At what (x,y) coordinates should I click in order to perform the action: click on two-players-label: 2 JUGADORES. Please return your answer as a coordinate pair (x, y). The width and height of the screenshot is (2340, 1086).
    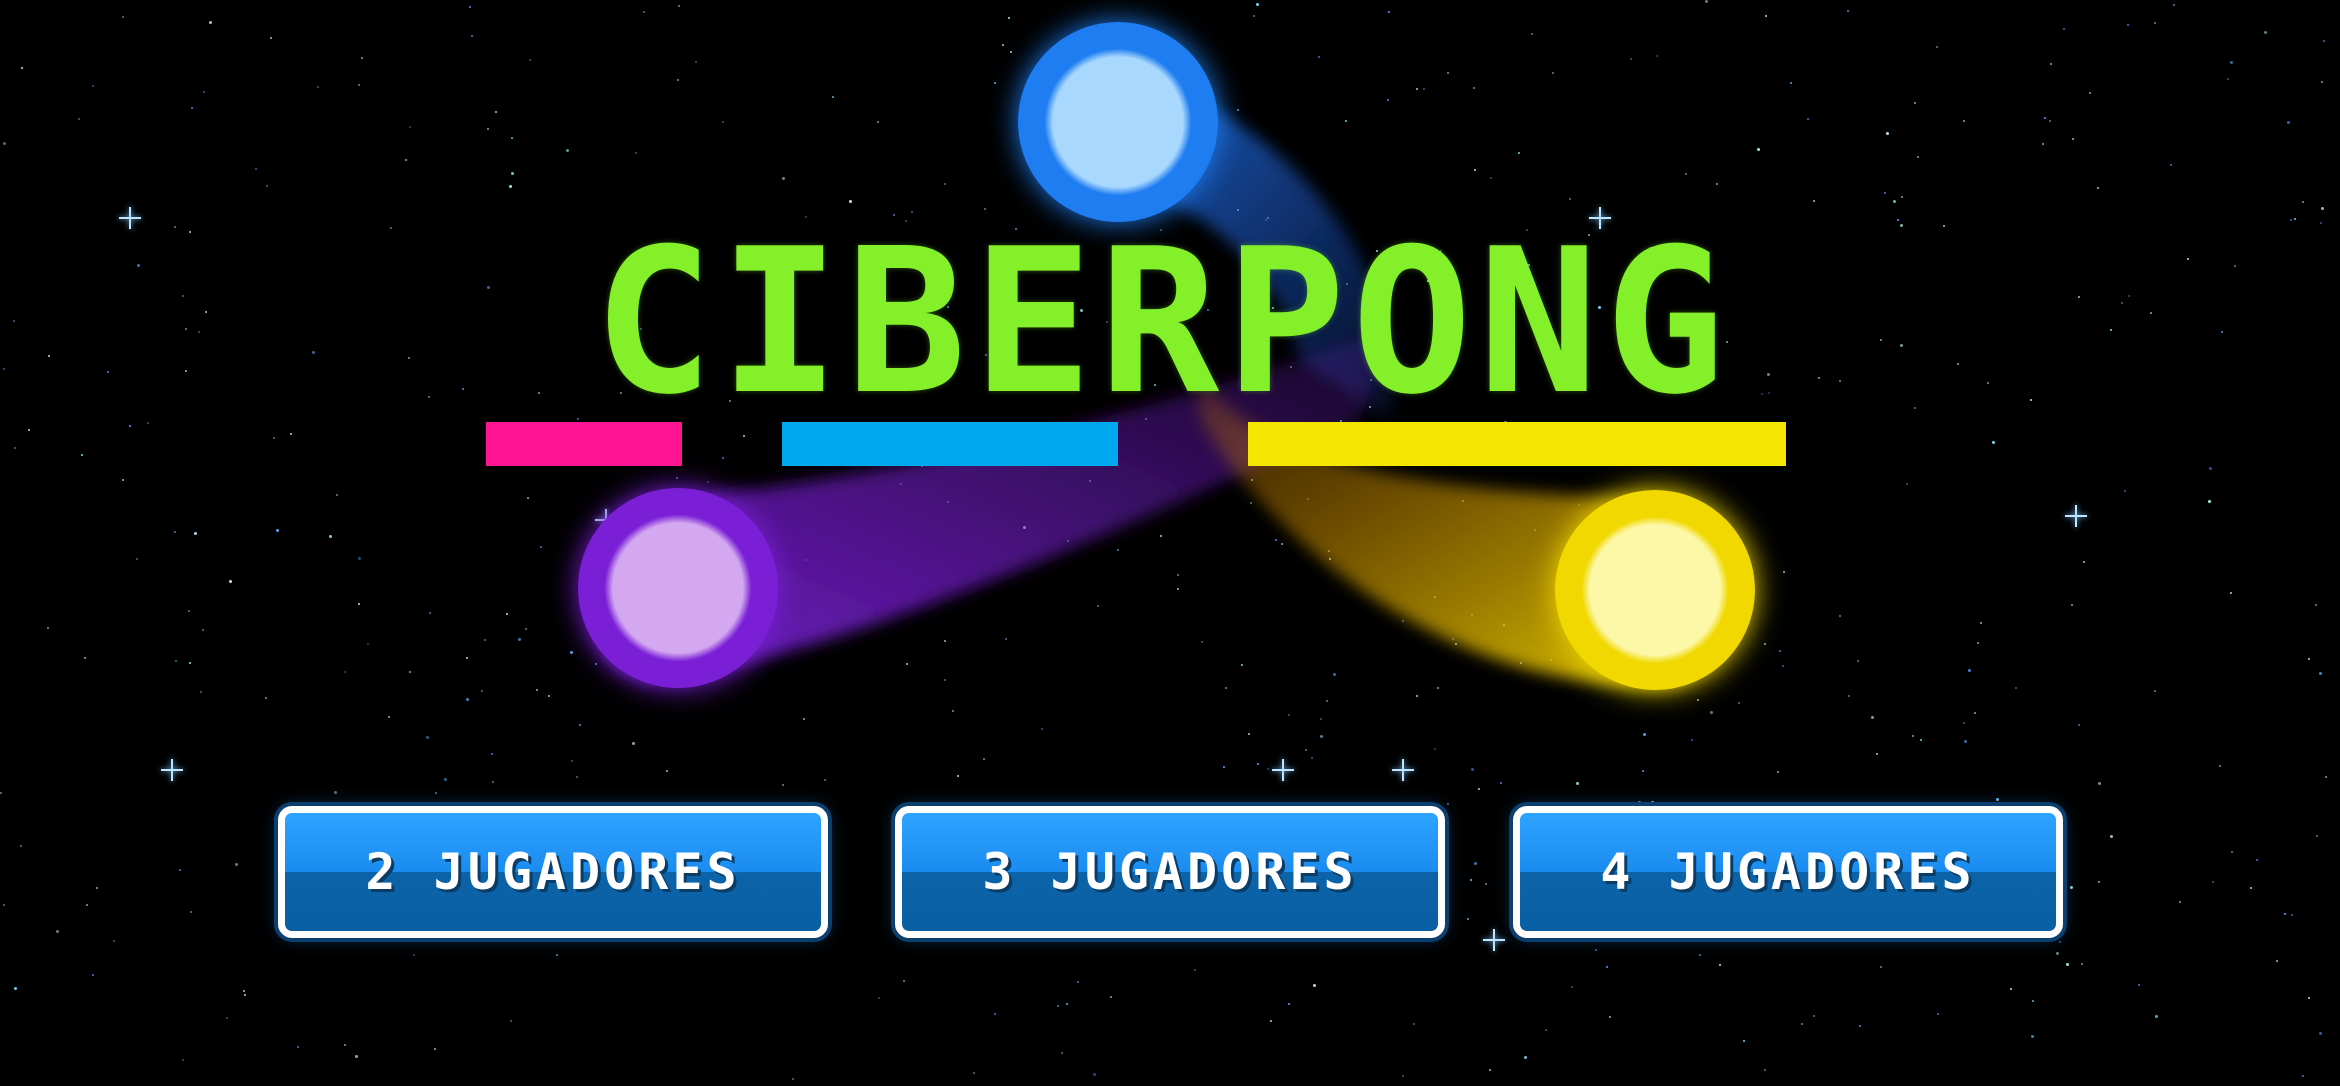
    Looking at the image, I should click on (553, 872).